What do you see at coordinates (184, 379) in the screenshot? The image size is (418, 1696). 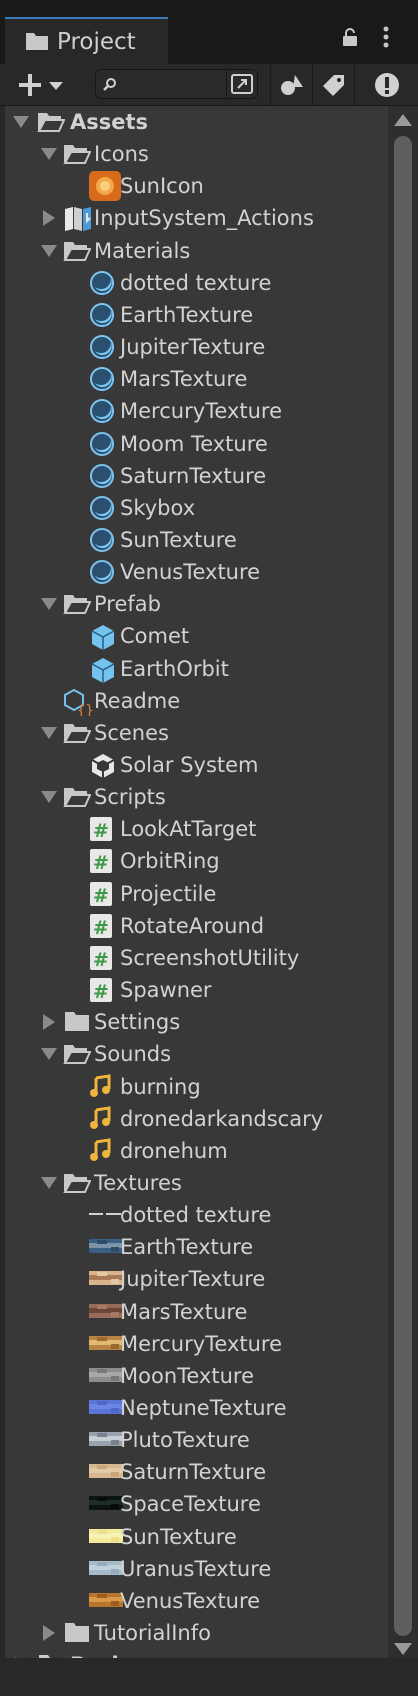 I see `tree-item-label: MarsTexture` at bounding box center [184, 379].